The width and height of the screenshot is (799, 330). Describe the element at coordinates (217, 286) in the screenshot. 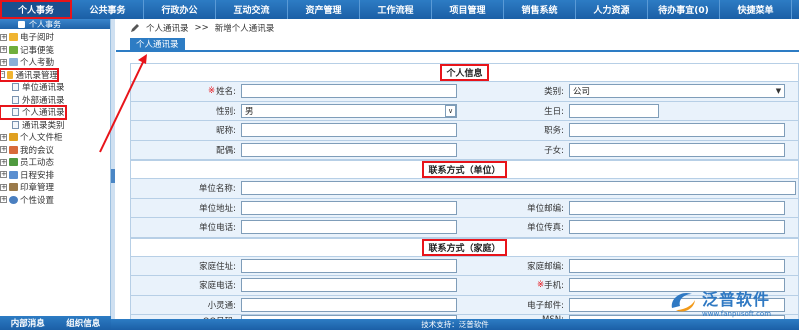

I see `home-phone-label: 家庭电话:` at that location.